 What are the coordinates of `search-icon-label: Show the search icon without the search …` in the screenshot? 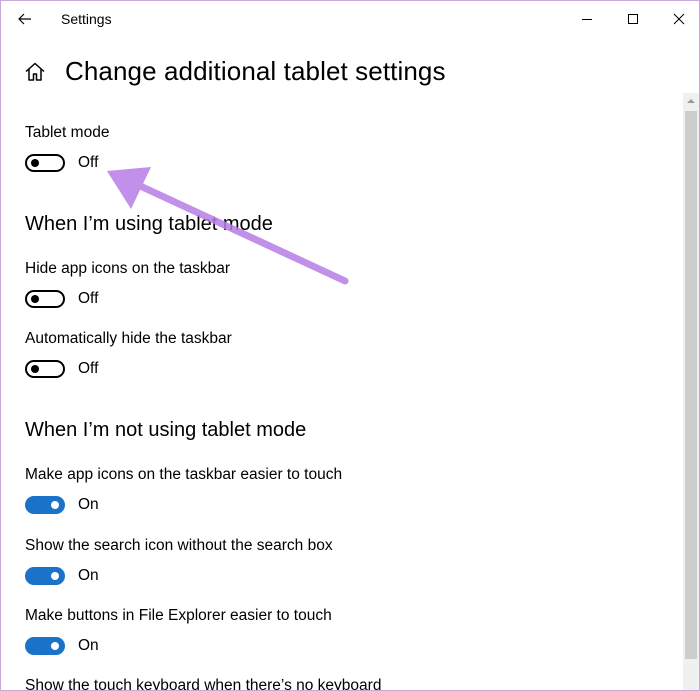 It's located at (179, 545).